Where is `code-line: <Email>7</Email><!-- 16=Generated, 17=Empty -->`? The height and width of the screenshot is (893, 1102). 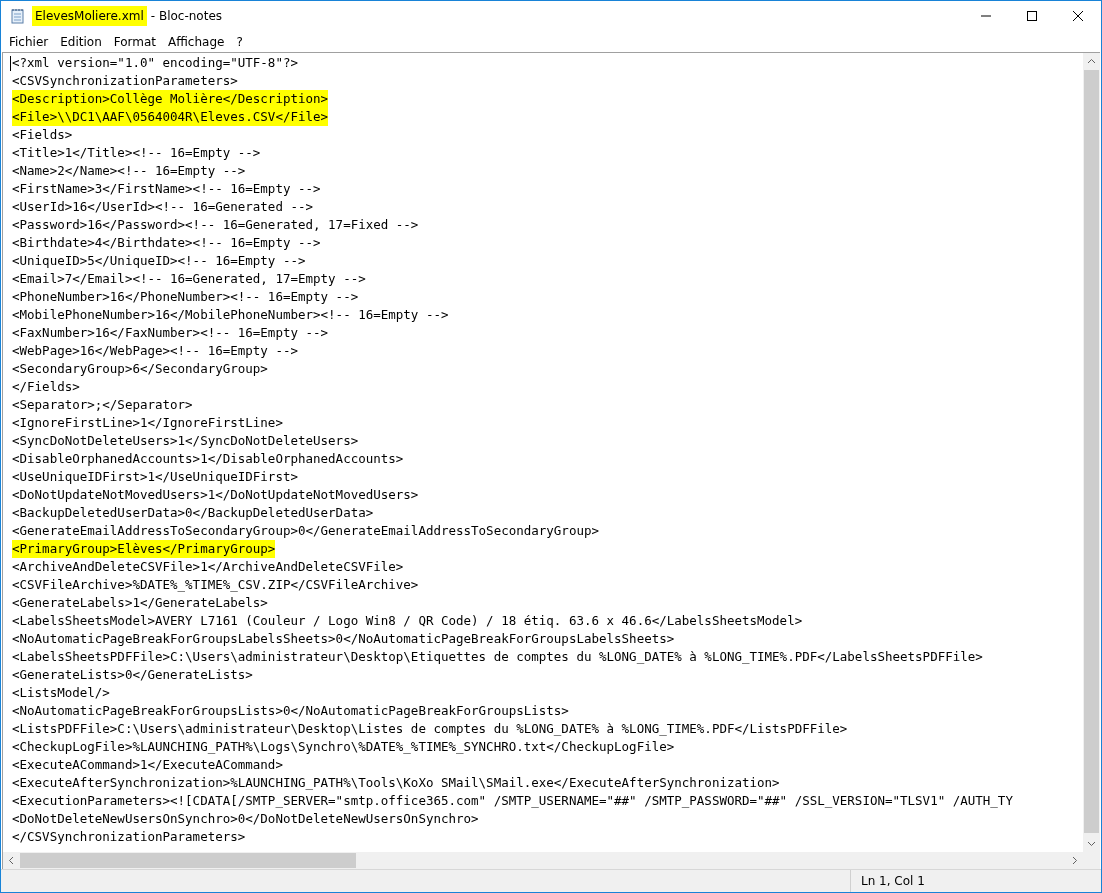 code-line: <Email>7</Email><!-- 16=Generated, 17=Empty --> is located at coordinates (189, 279).